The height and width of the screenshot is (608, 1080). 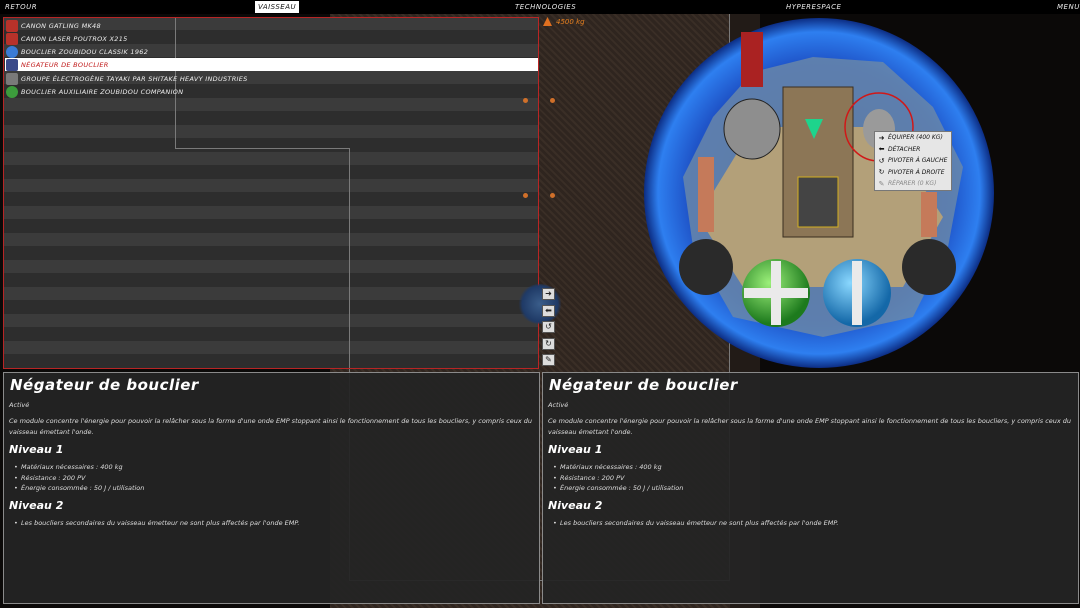 I want to click on list-item: Bouclier Zoubidou Classik 1962, so click(x=271, y=51).